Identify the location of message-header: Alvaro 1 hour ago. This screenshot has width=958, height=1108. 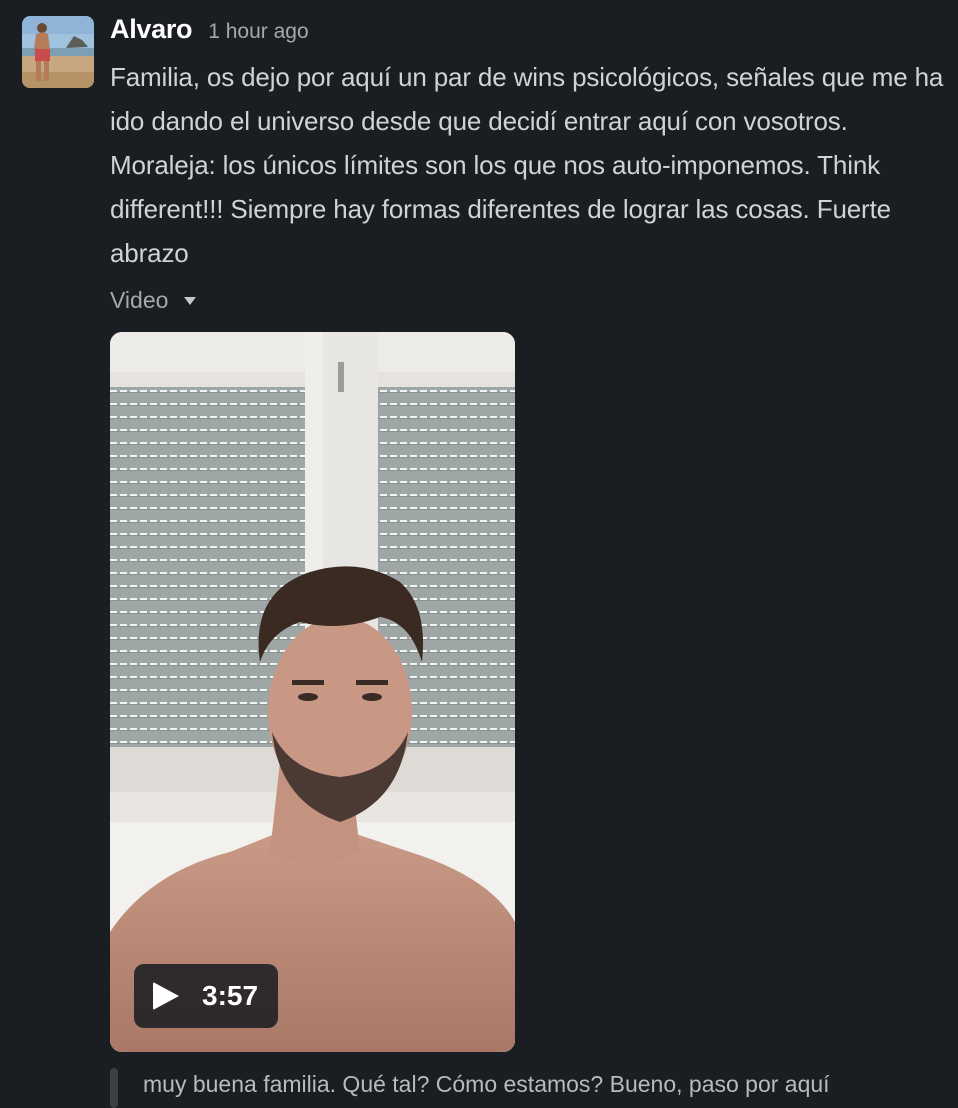
(209, 32).